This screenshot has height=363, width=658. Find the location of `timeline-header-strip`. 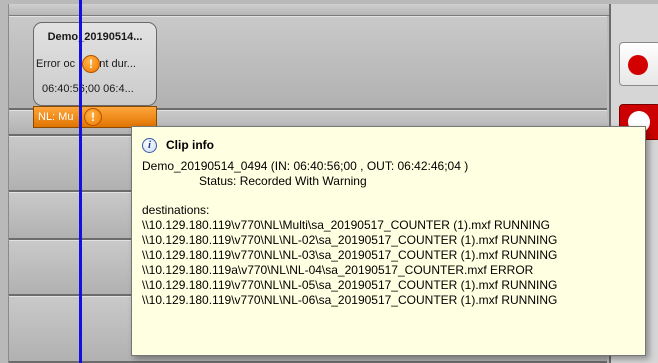

timeline-header-strip is located at coordinates (314, 10).